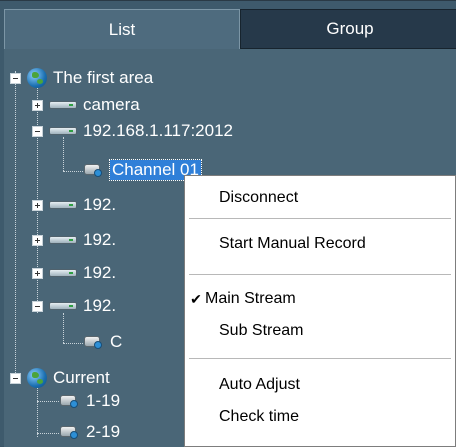  I want to click on menu-item-start-manual-record: Start Manual Record, so click(320, 244).